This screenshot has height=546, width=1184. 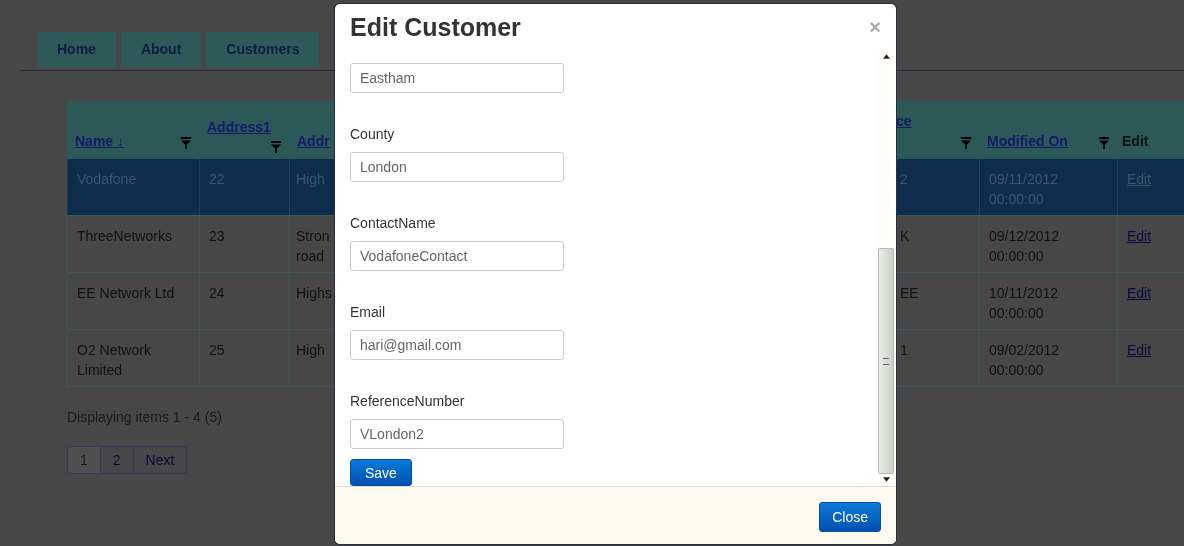 What do you see at coordinates (435, 27) in the screenshot?
I see `dialog-title: Edit Customer` at bounding box center [435, 27].